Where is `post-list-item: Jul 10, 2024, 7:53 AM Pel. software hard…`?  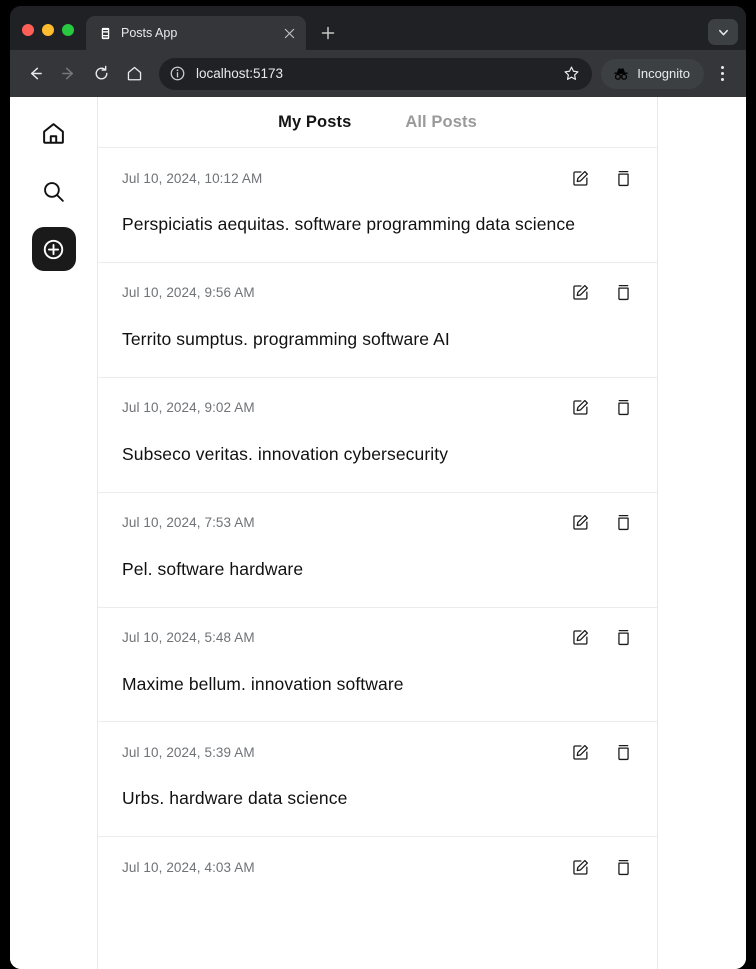 post-list-item: Jul 10, 2024, 7:53 AM Pel. software hard… is located at coordinates (377, 550).